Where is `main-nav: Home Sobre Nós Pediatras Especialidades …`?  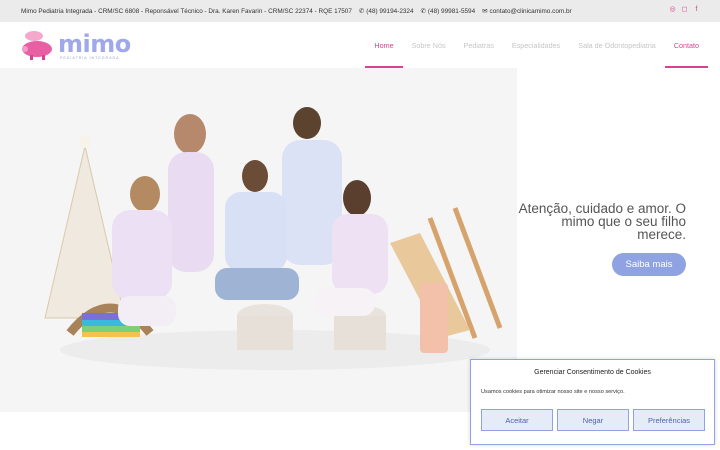 main-nav: Home Sobre Nós Pediatras Especialidades … is located at coordinates (537, 45).